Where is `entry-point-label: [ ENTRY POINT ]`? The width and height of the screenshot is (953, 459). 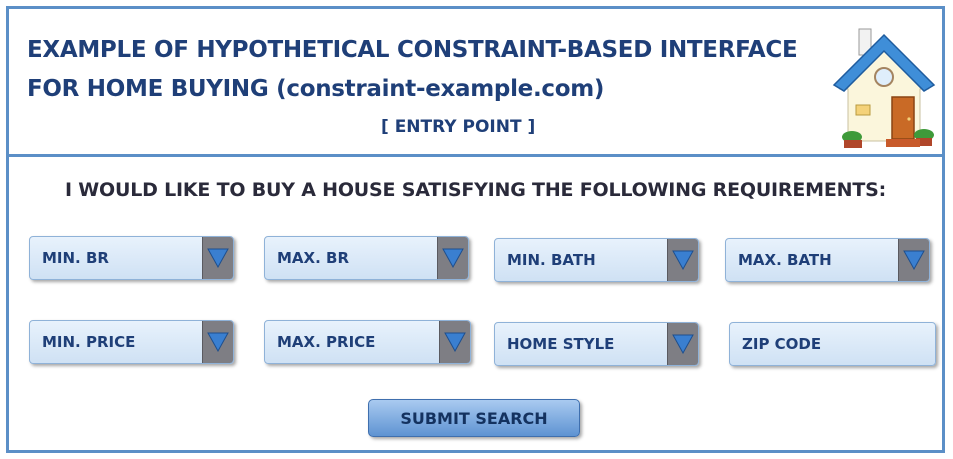 entry-point-label: [ ENTRY POINT ] is located at coordinates (458, 127).